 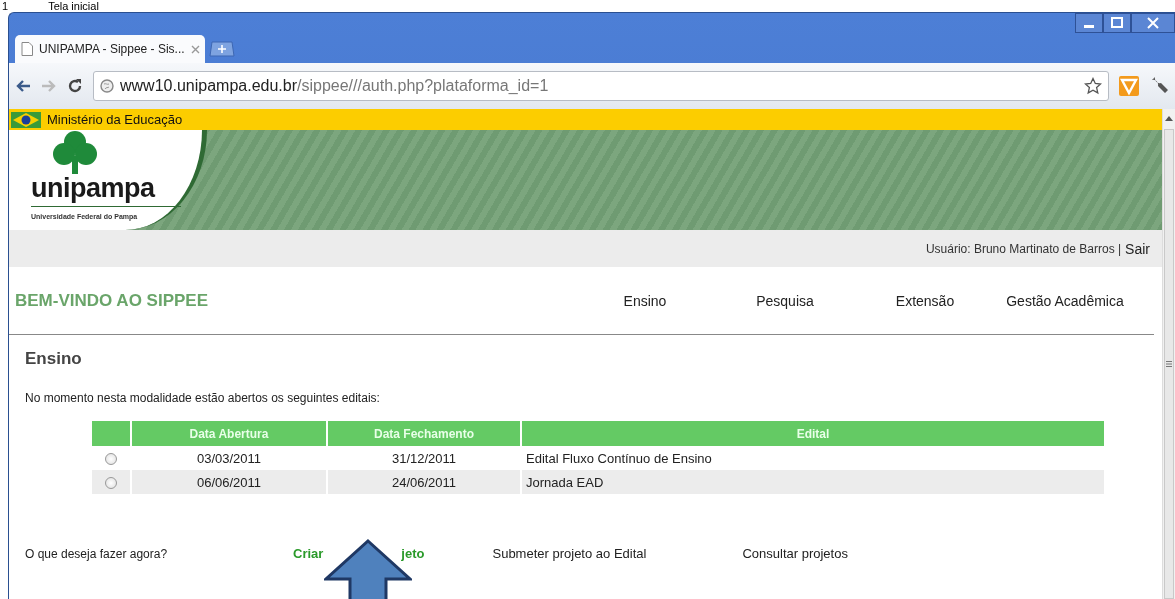 What do you see at coordinates (423, 433) in the screenshot?
I see `column-header: Data Fechamento` at bounding box center [423, 433].